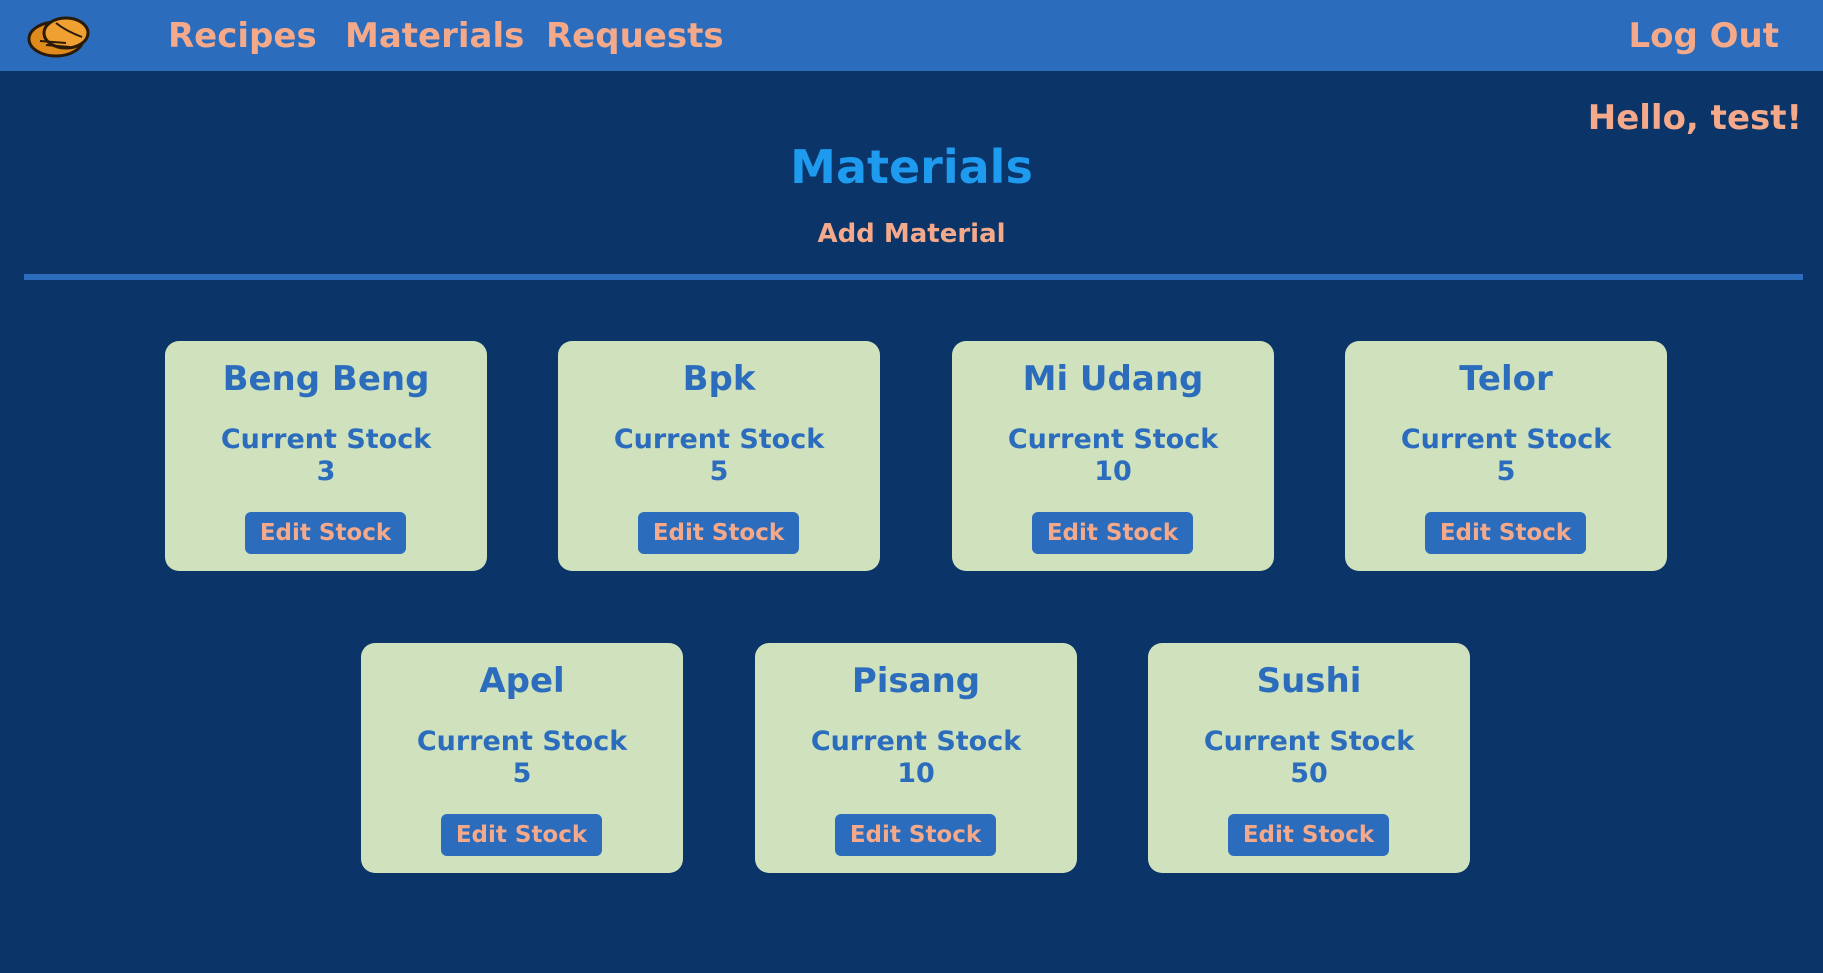  What do you see at coordinates (635, 36) in the screenshot?
I see `nav-link-requests: Requests` at bounding box center [635, 36].